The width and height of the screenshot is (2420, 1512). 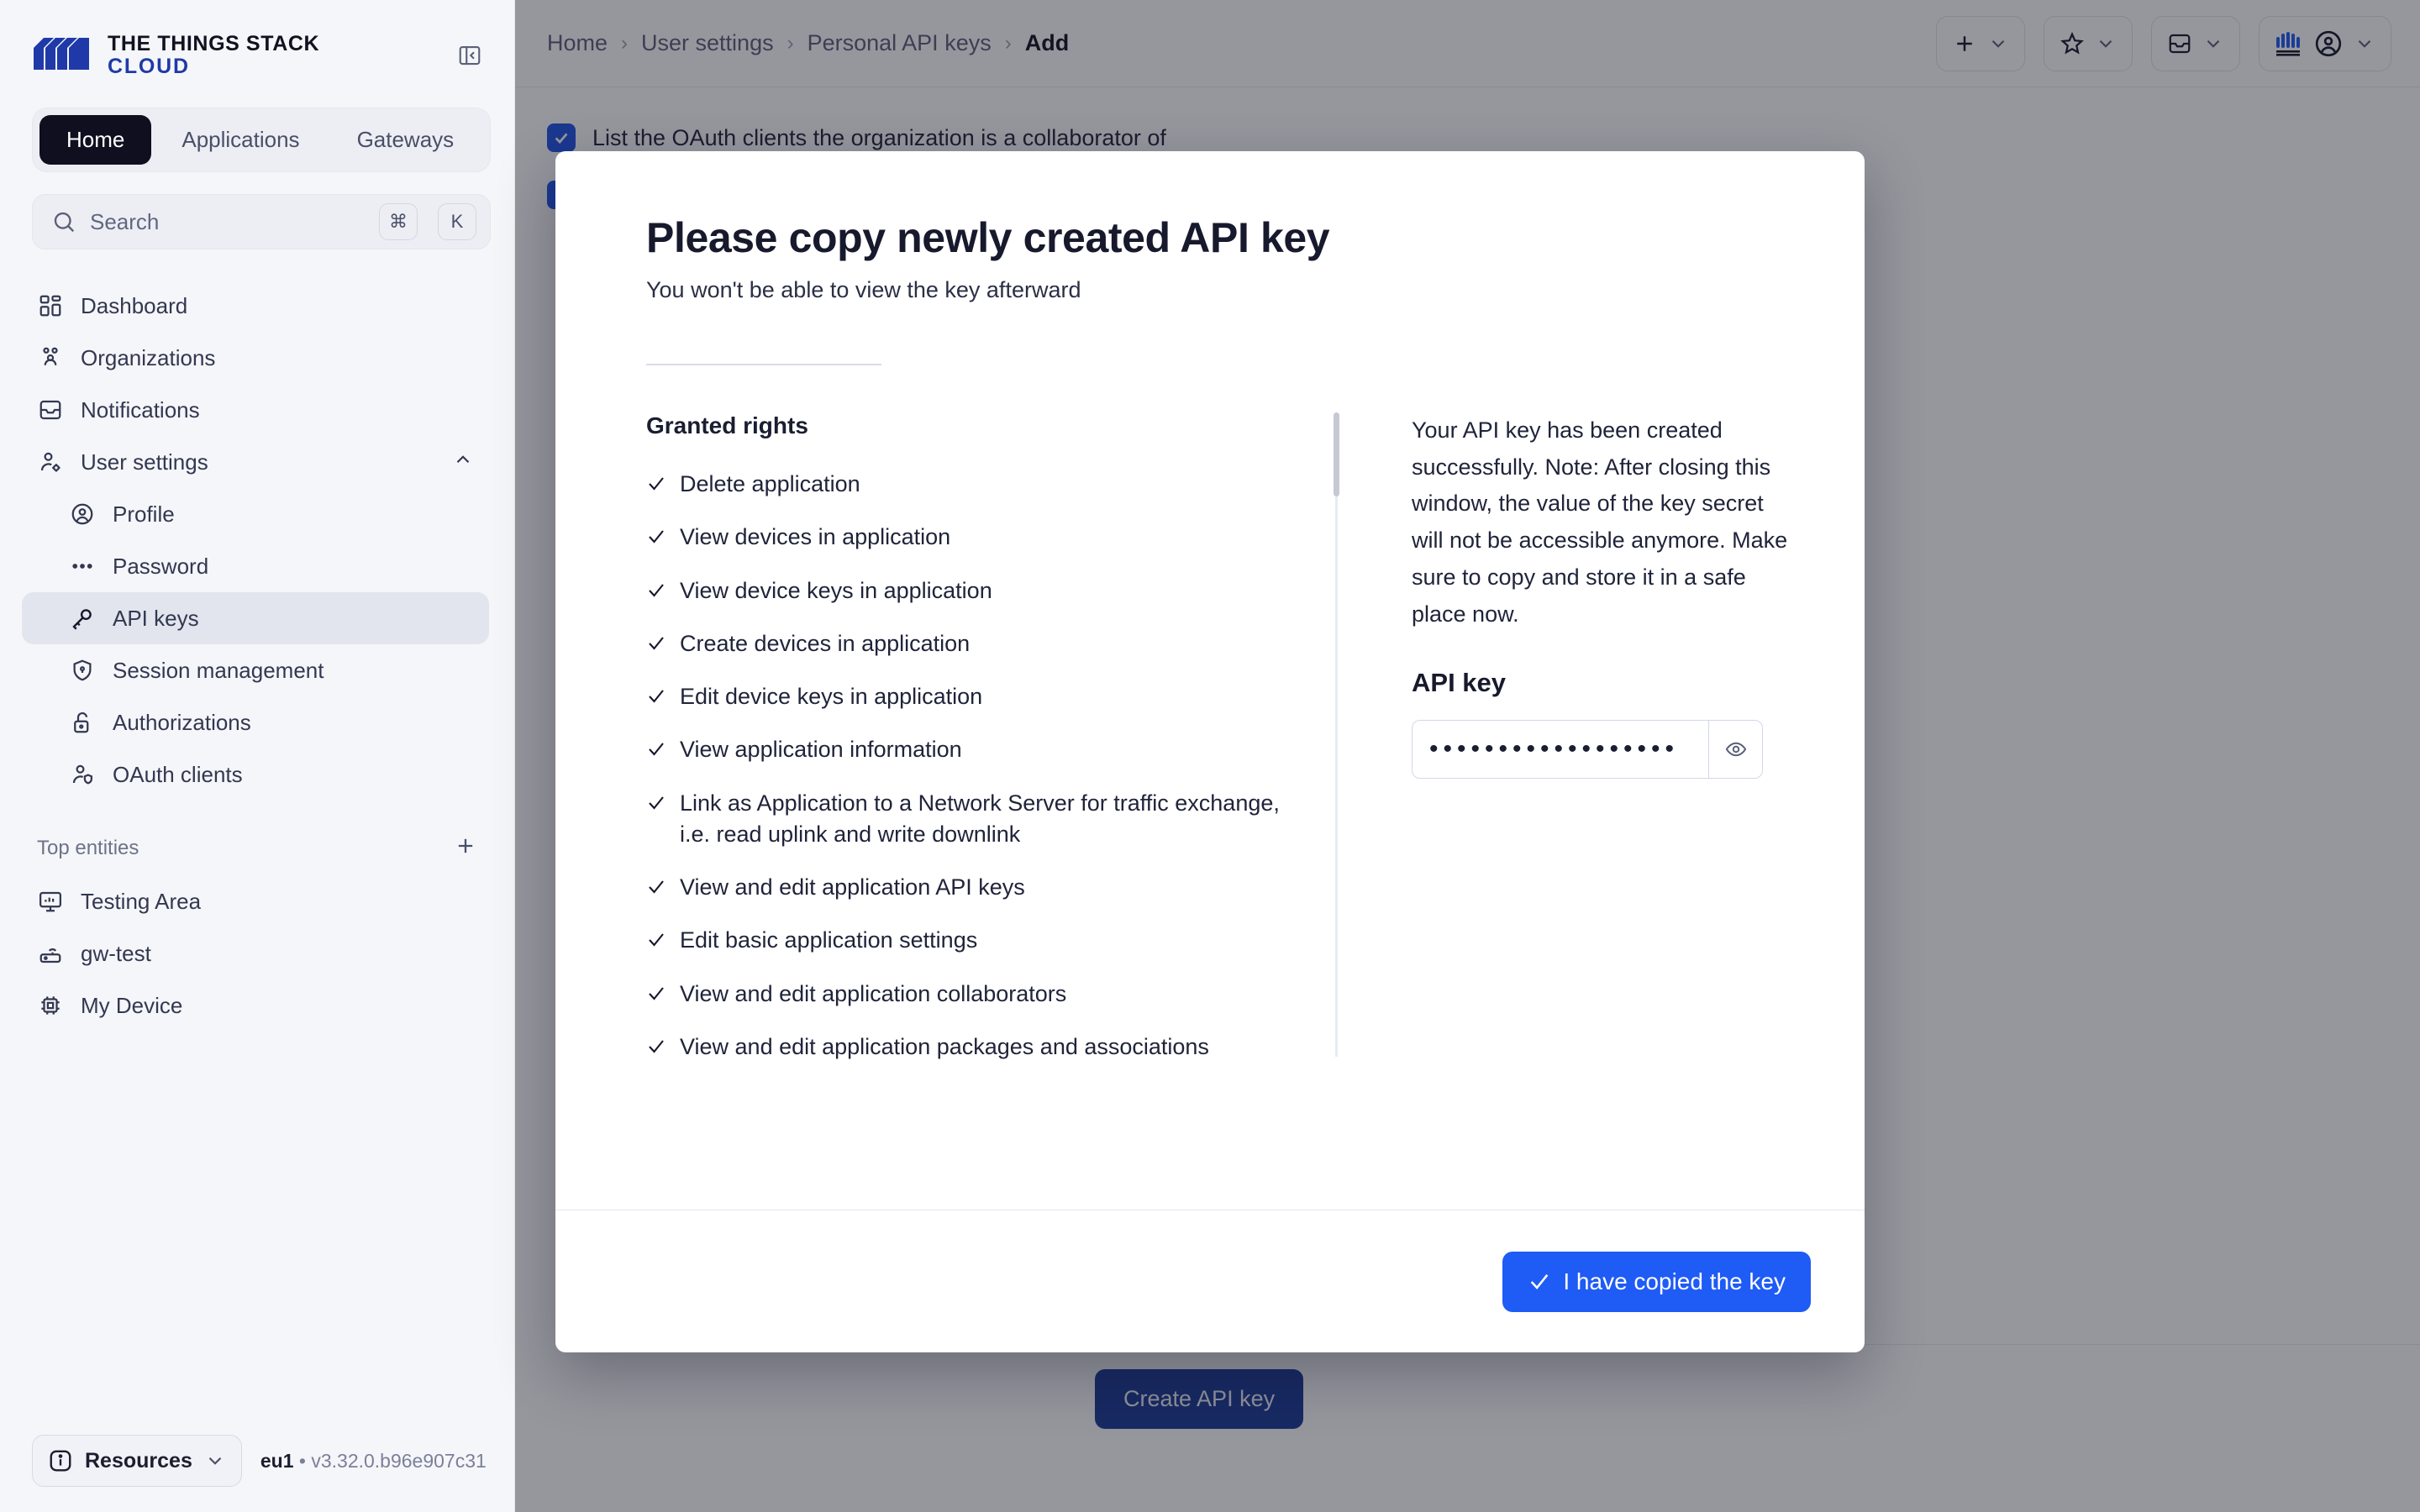 What do you see at coordinates (176, 55) in the screenshot?
I see `brand-logo: THE THINGS STACK CLOUD` at bounding box center [176, 55].